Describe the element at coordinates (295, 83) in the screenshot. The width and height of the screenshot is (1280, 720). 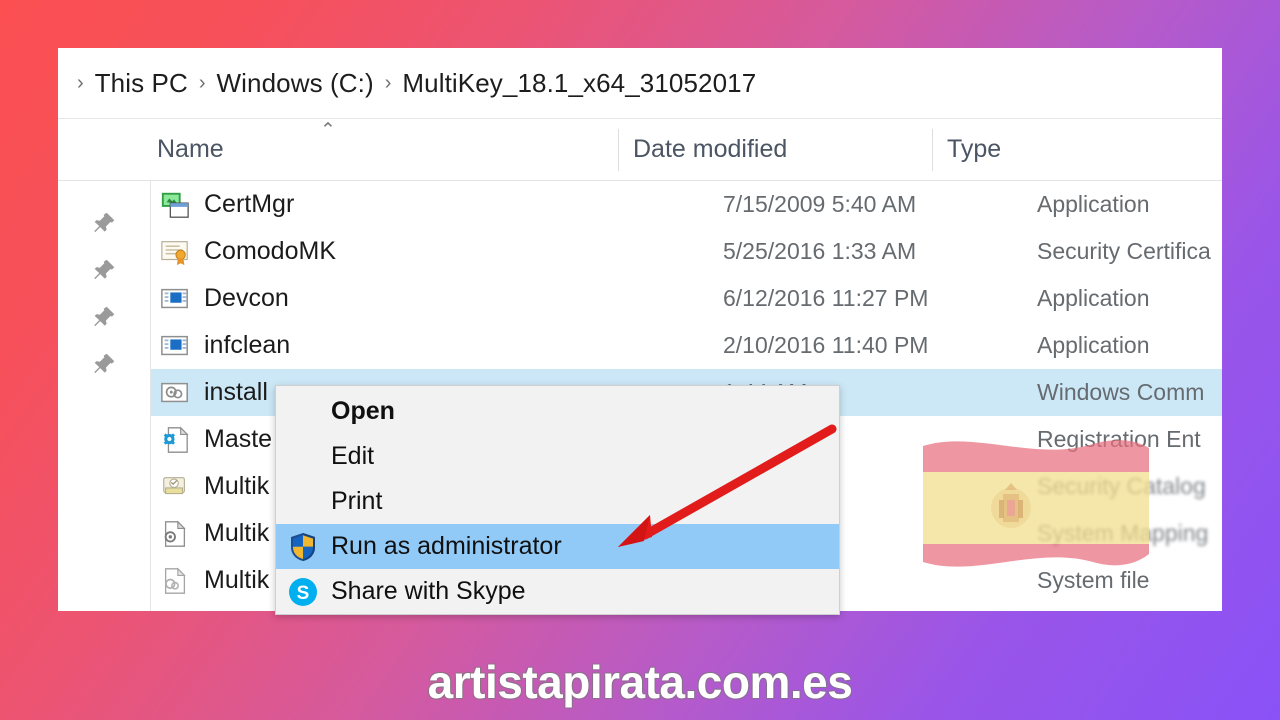
I see `breadcrumb-item-windows-c: Windows (C:)` at that location.